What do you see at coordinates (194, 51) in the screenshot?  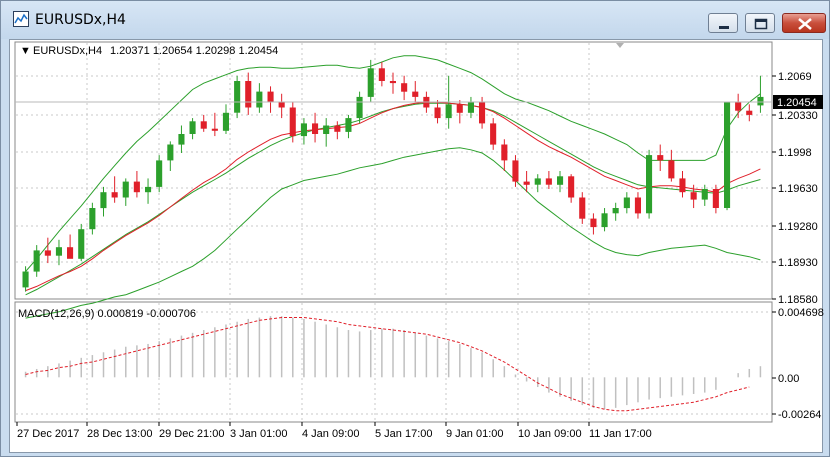 I see `header-values: 1.20371 1.20654 1.20298 1.20454` at bounding box center [194, 51].